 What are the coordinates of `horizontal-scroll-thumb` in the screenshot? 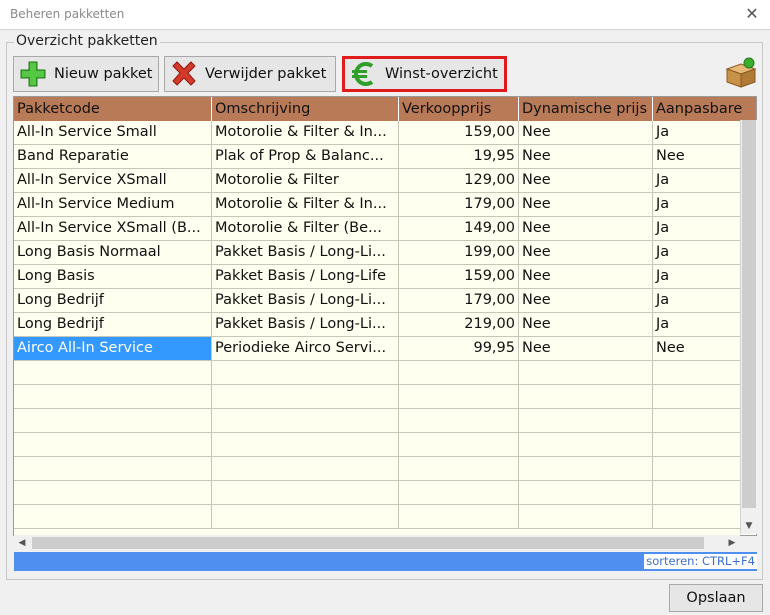 It's located at (368, 543).